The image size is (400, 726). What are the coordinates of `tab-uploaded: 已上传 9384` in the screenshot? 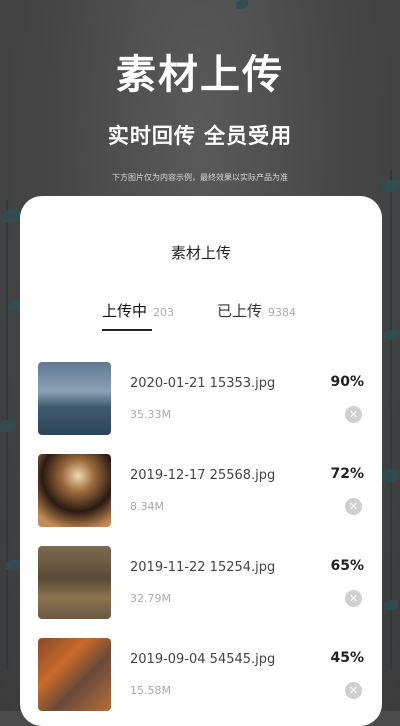 It's located at (256, 310).